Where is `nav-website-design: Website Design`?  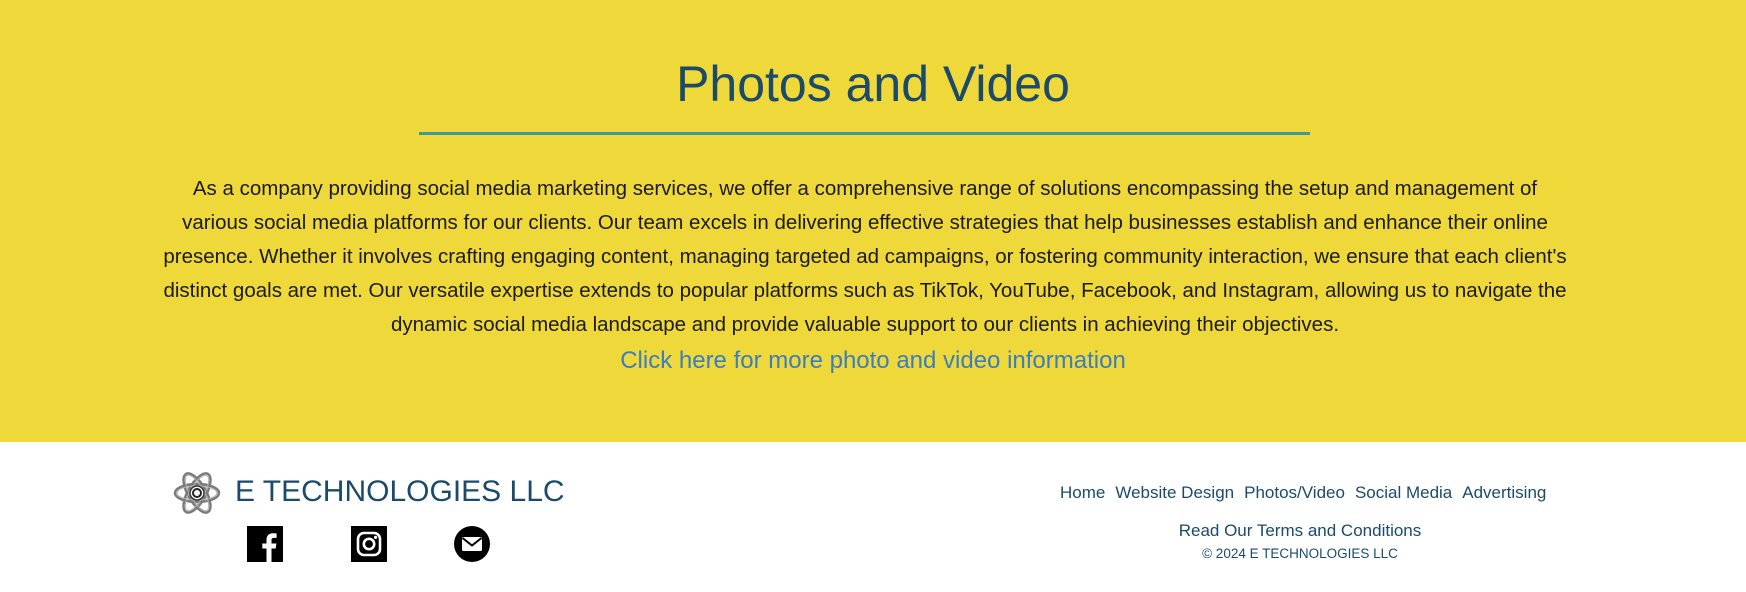
nav-website-design: Website Design is located at coordinates (1174, 493).